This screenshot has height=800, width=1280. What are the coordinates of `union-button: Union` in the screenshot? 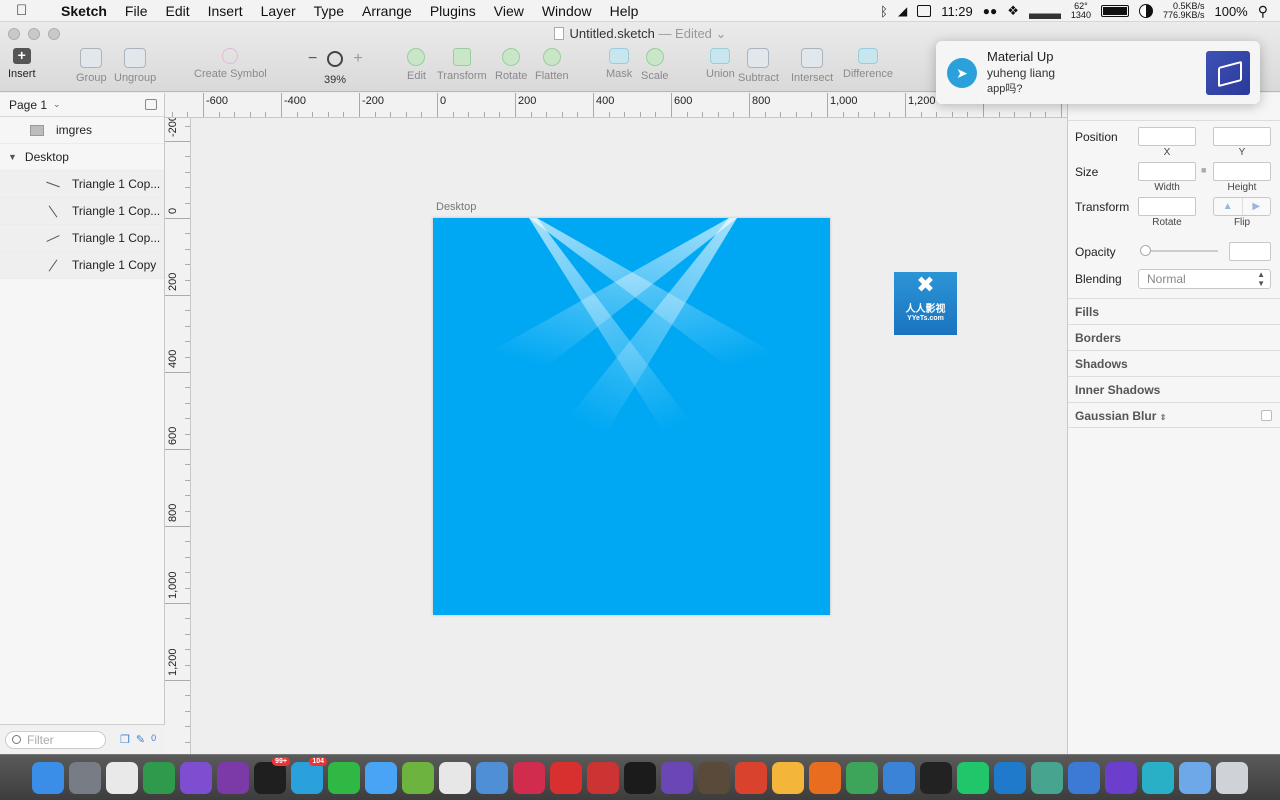 It's located at (720, 64).